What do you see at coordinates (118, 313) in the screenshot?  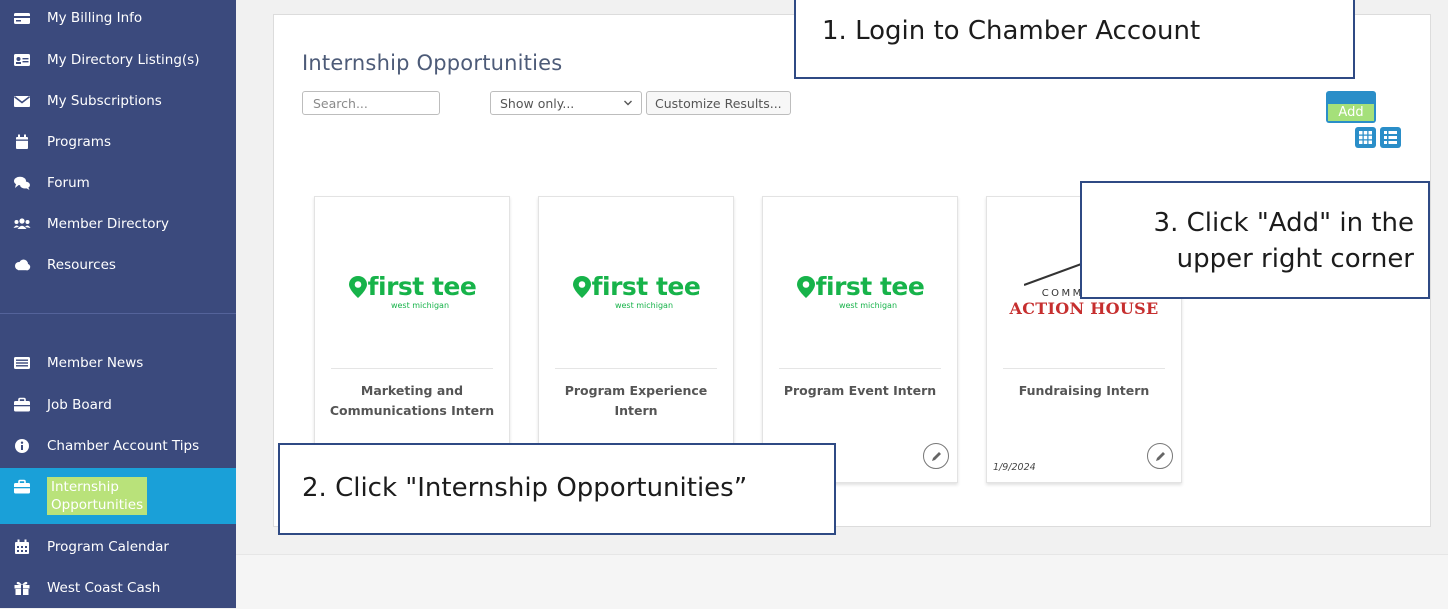 I see `sidebar-divider` at bounding box center [118, 313].